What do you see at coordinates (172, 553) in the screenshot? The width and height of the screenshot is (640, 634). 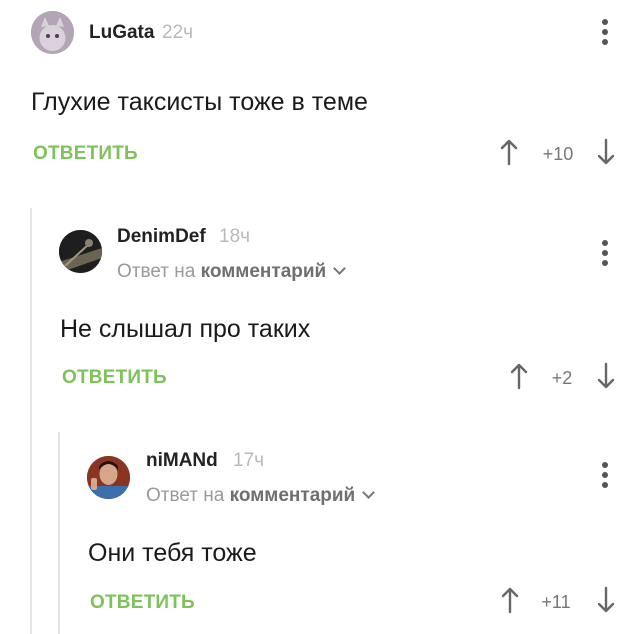 I see `comment-text: Они тебя тоже` at bounding box center [172, 553].